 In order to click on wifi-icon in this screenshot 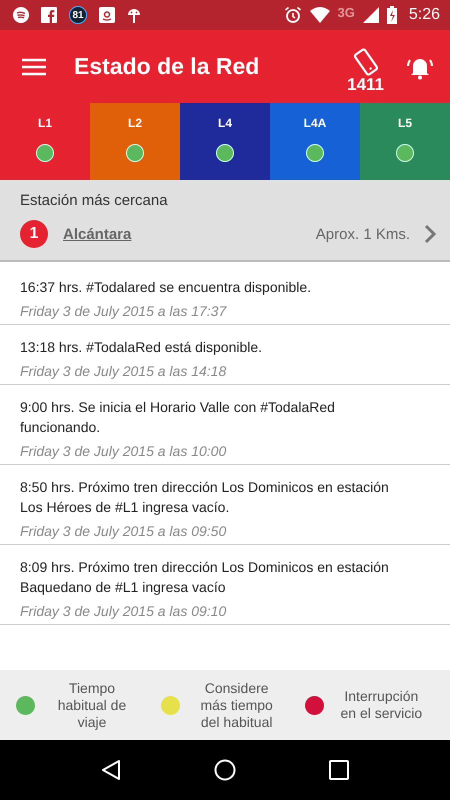, I will do `click(320, 15)`.